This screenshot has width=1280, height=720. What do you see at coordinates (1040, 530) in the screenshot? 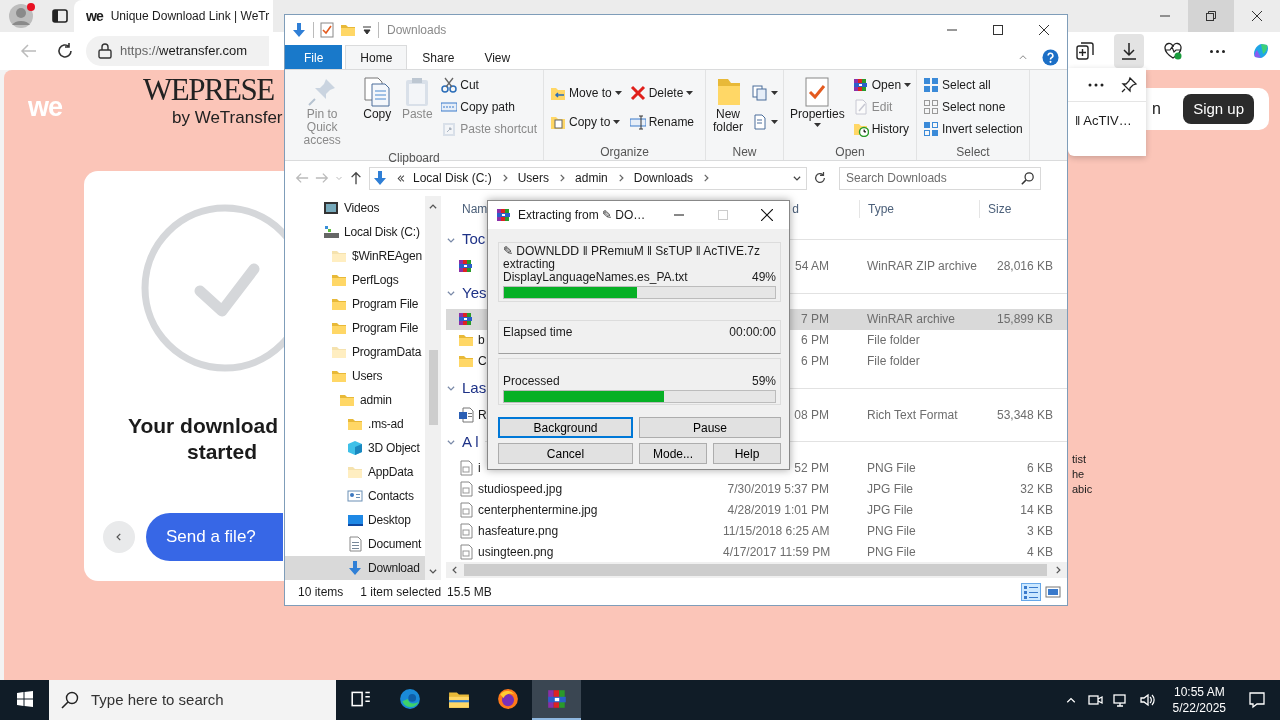
I see `file-size: 3 KB` at bounding box center [1040, 530].